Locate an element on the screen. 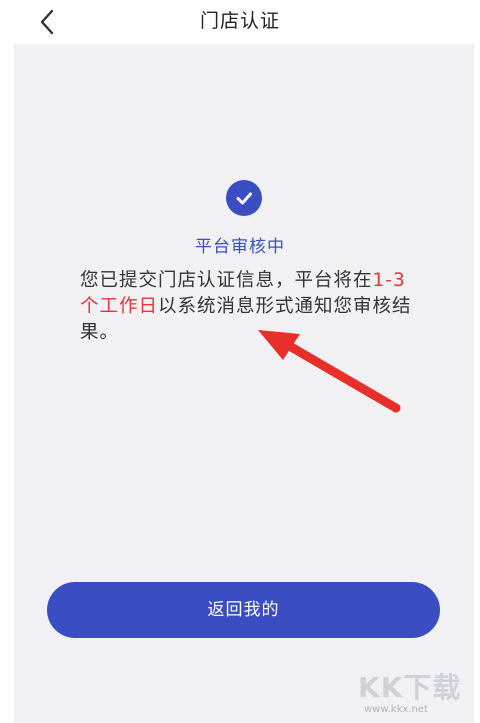  watermark: KK下载 www.kkx.net is located at coordinates (413, 693).